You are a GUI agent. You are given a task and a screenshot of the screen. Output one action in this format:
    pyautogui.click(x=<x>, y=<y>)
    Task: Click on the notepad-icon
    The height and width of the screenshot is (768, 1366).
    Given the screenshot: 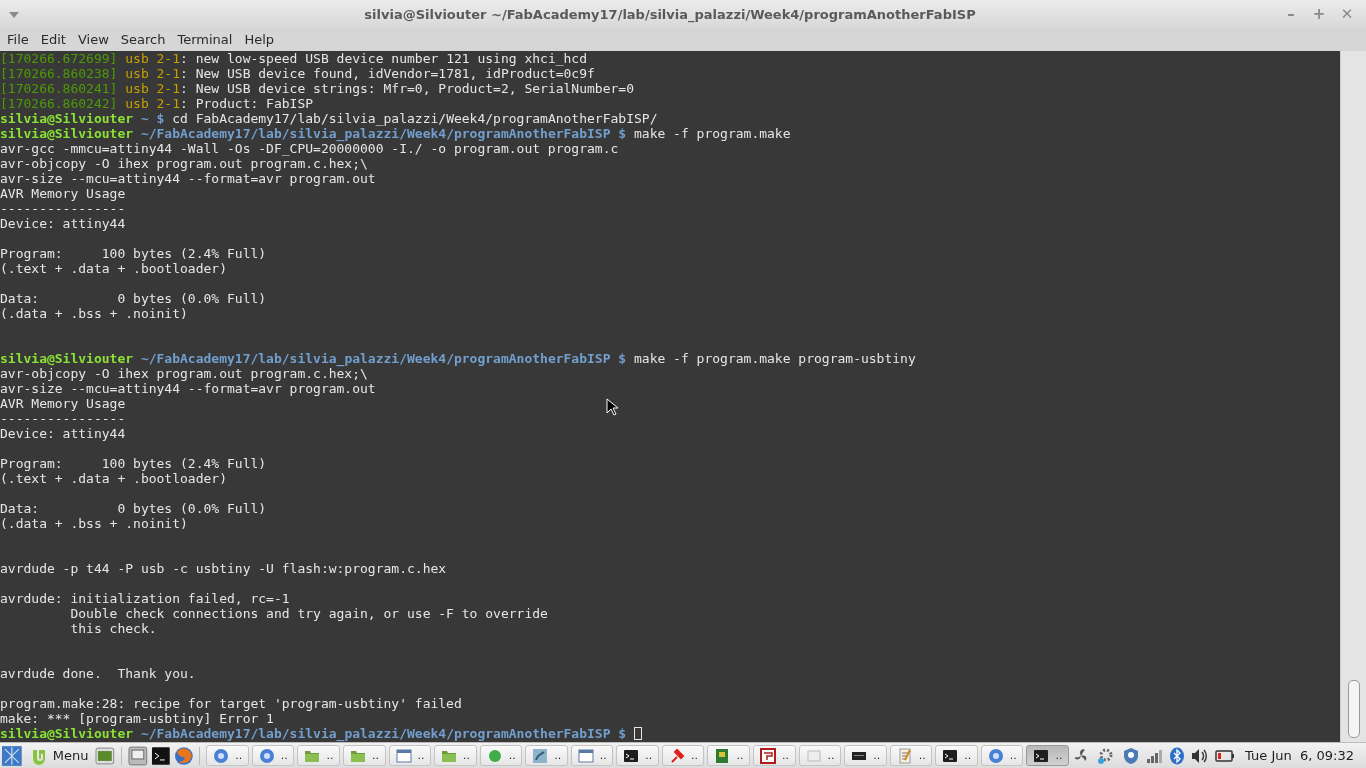 What is the action you would take?
    pyautogui.click(x=904, y=755)
    